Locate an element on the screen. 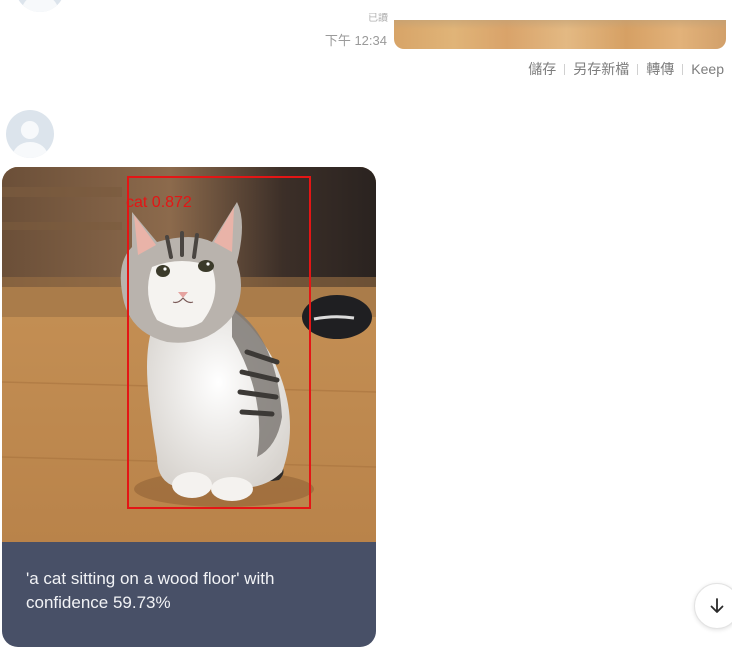  message-timestamp: 下午 12:34 is located at coordinates (355, 40).